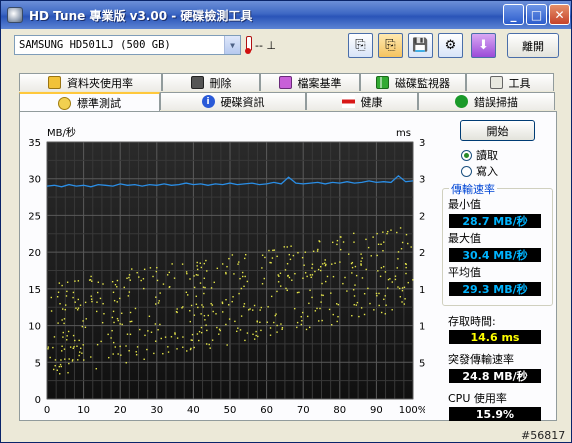  What do you see at coordinates (466, 155) in the screenshot?
I see `read-radio-dot` at bounding box center [466, 155].